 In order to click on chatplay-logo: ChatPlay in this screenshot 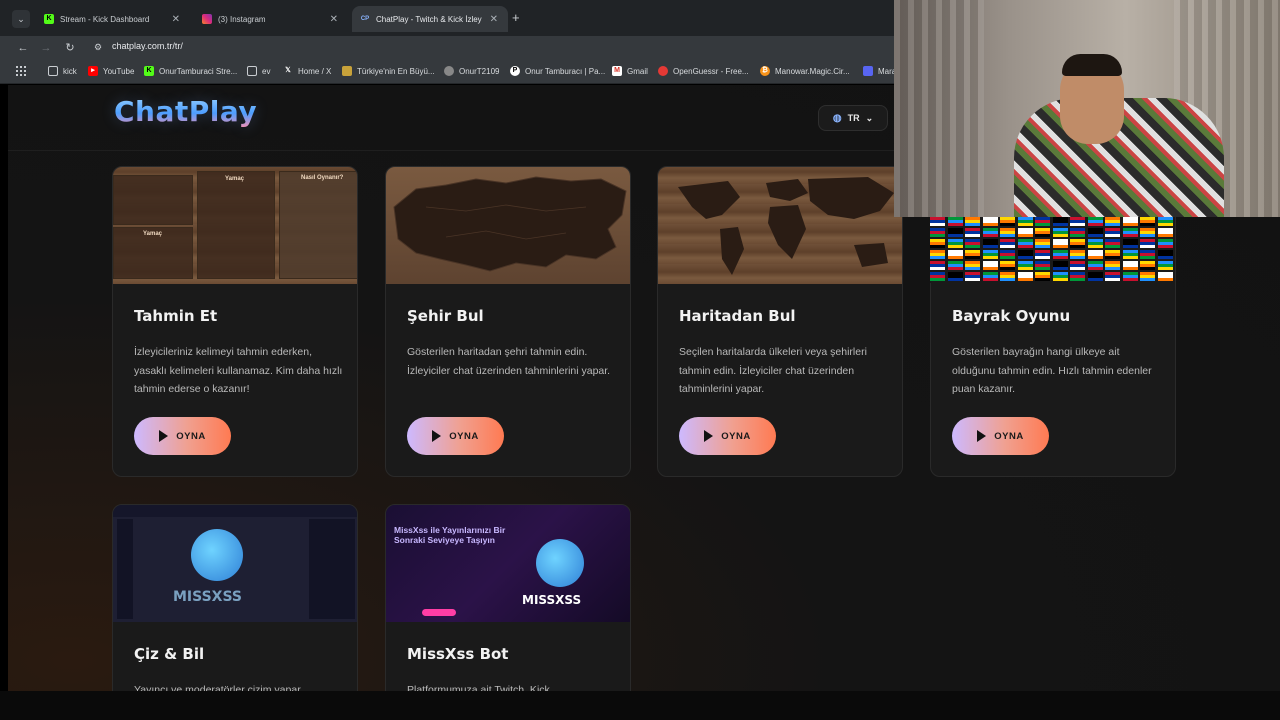, I will do `click(185, 111)`.